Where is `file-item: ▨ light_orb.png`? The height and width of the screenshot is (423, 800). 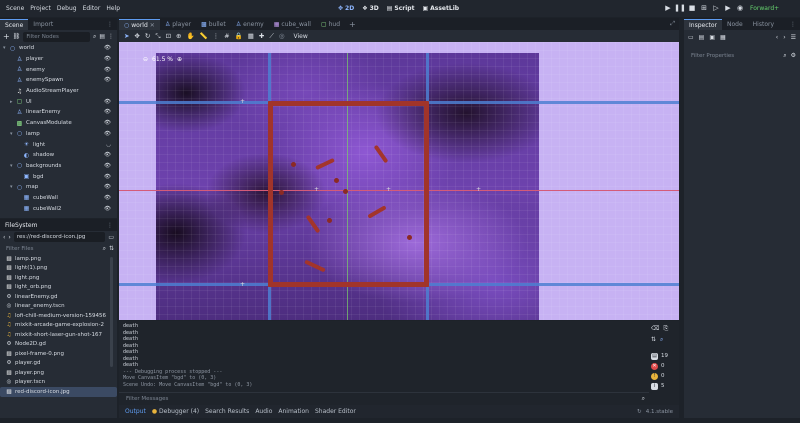
file-item: ▨ light_orb.png is located at coordinates (58, 288).